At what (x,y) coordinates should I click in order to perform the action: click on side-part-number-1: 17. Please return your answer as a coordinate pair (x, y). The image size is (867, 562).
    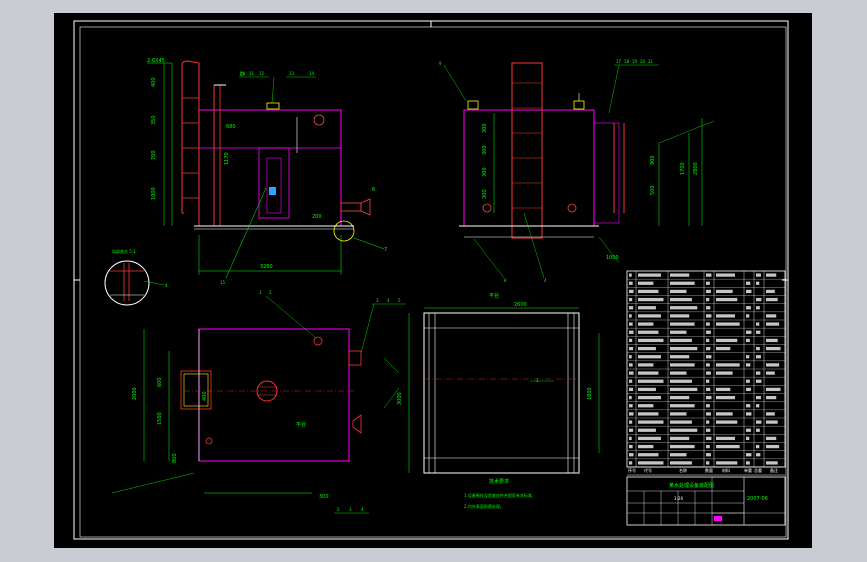
    Looking at the image, I should click on (619, 61).